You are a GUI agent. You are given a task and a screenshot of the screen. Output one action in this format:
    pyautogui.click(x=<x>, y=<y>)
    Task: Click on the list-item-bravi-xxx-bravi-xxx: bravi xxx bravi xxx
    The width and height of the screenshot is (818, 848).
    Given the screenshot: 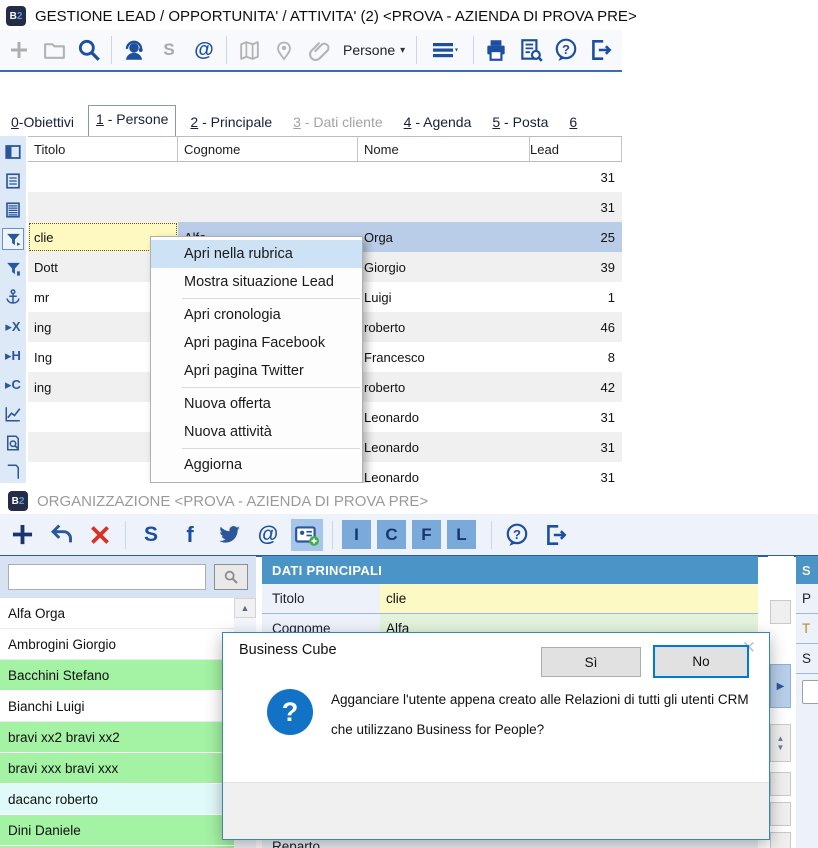 What is the action you would take?
    pyautogui.click(x=128, y=768)
    